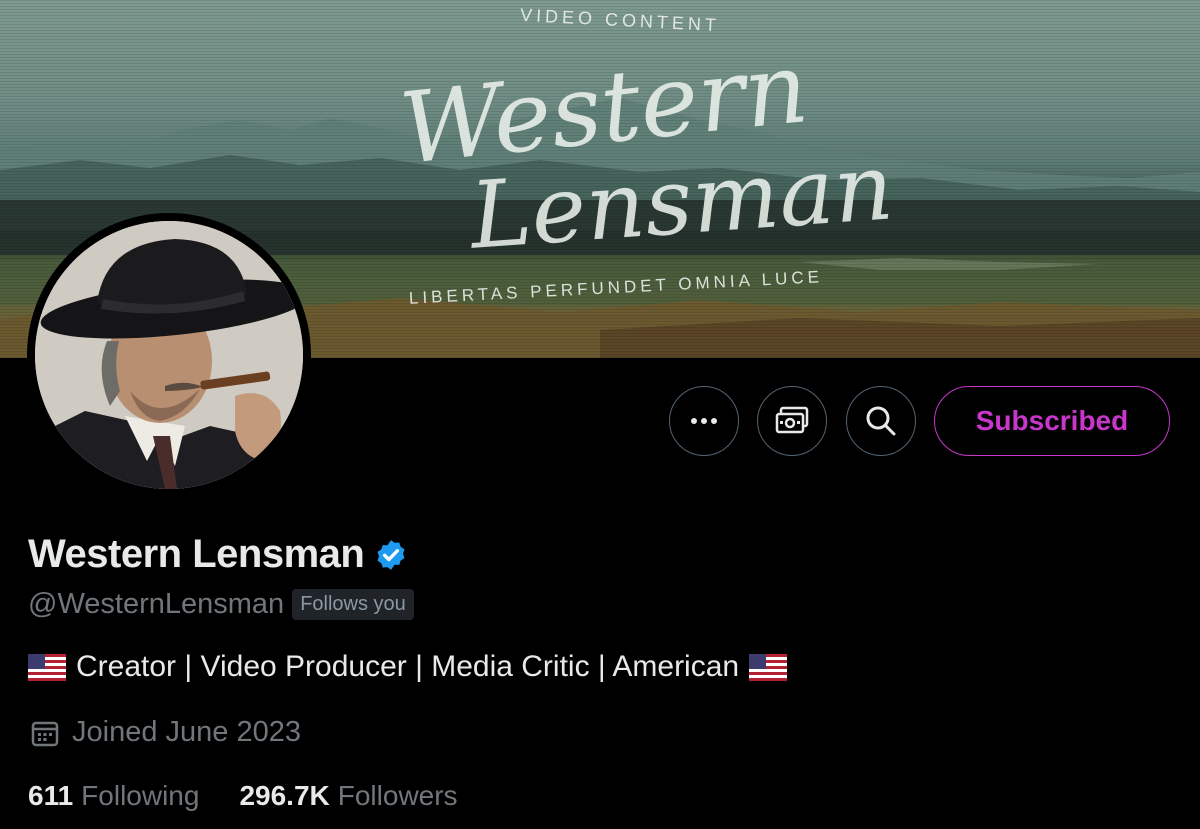 The width and height of the screenshot is (1200, 829). Describe the element at coordinates (51, 795) in the screenshot. I see `following-count: 611` at that location.